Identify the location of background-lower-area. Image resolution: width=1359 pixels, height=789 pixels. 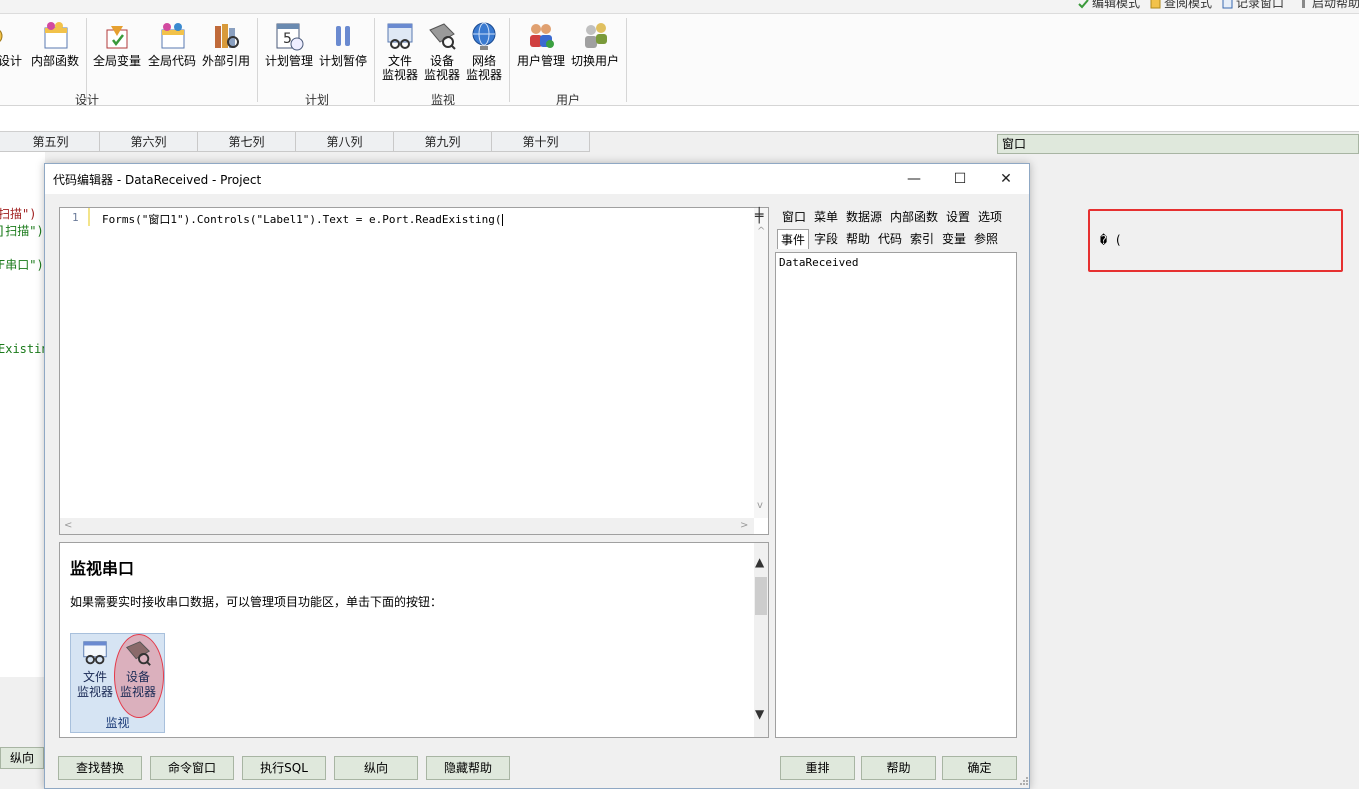
(22, 733).